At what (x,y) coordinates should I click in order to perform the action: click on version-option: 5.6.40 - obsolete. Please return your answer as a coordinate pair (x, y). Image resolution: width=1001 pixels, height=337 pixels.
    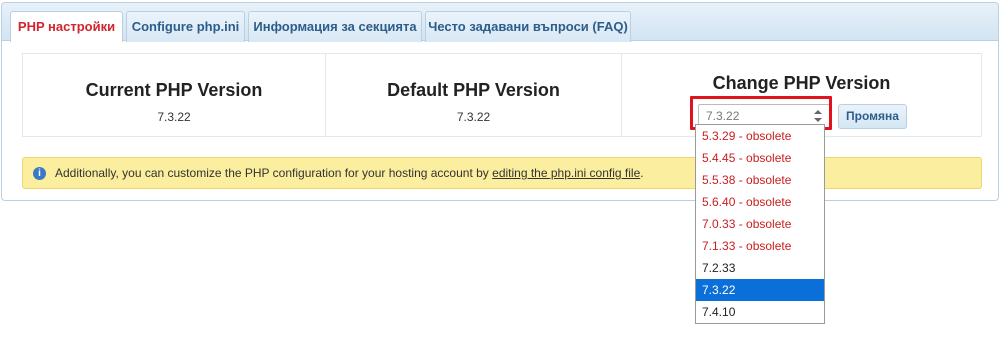
    Looking at the image, I should click on (760, 202).